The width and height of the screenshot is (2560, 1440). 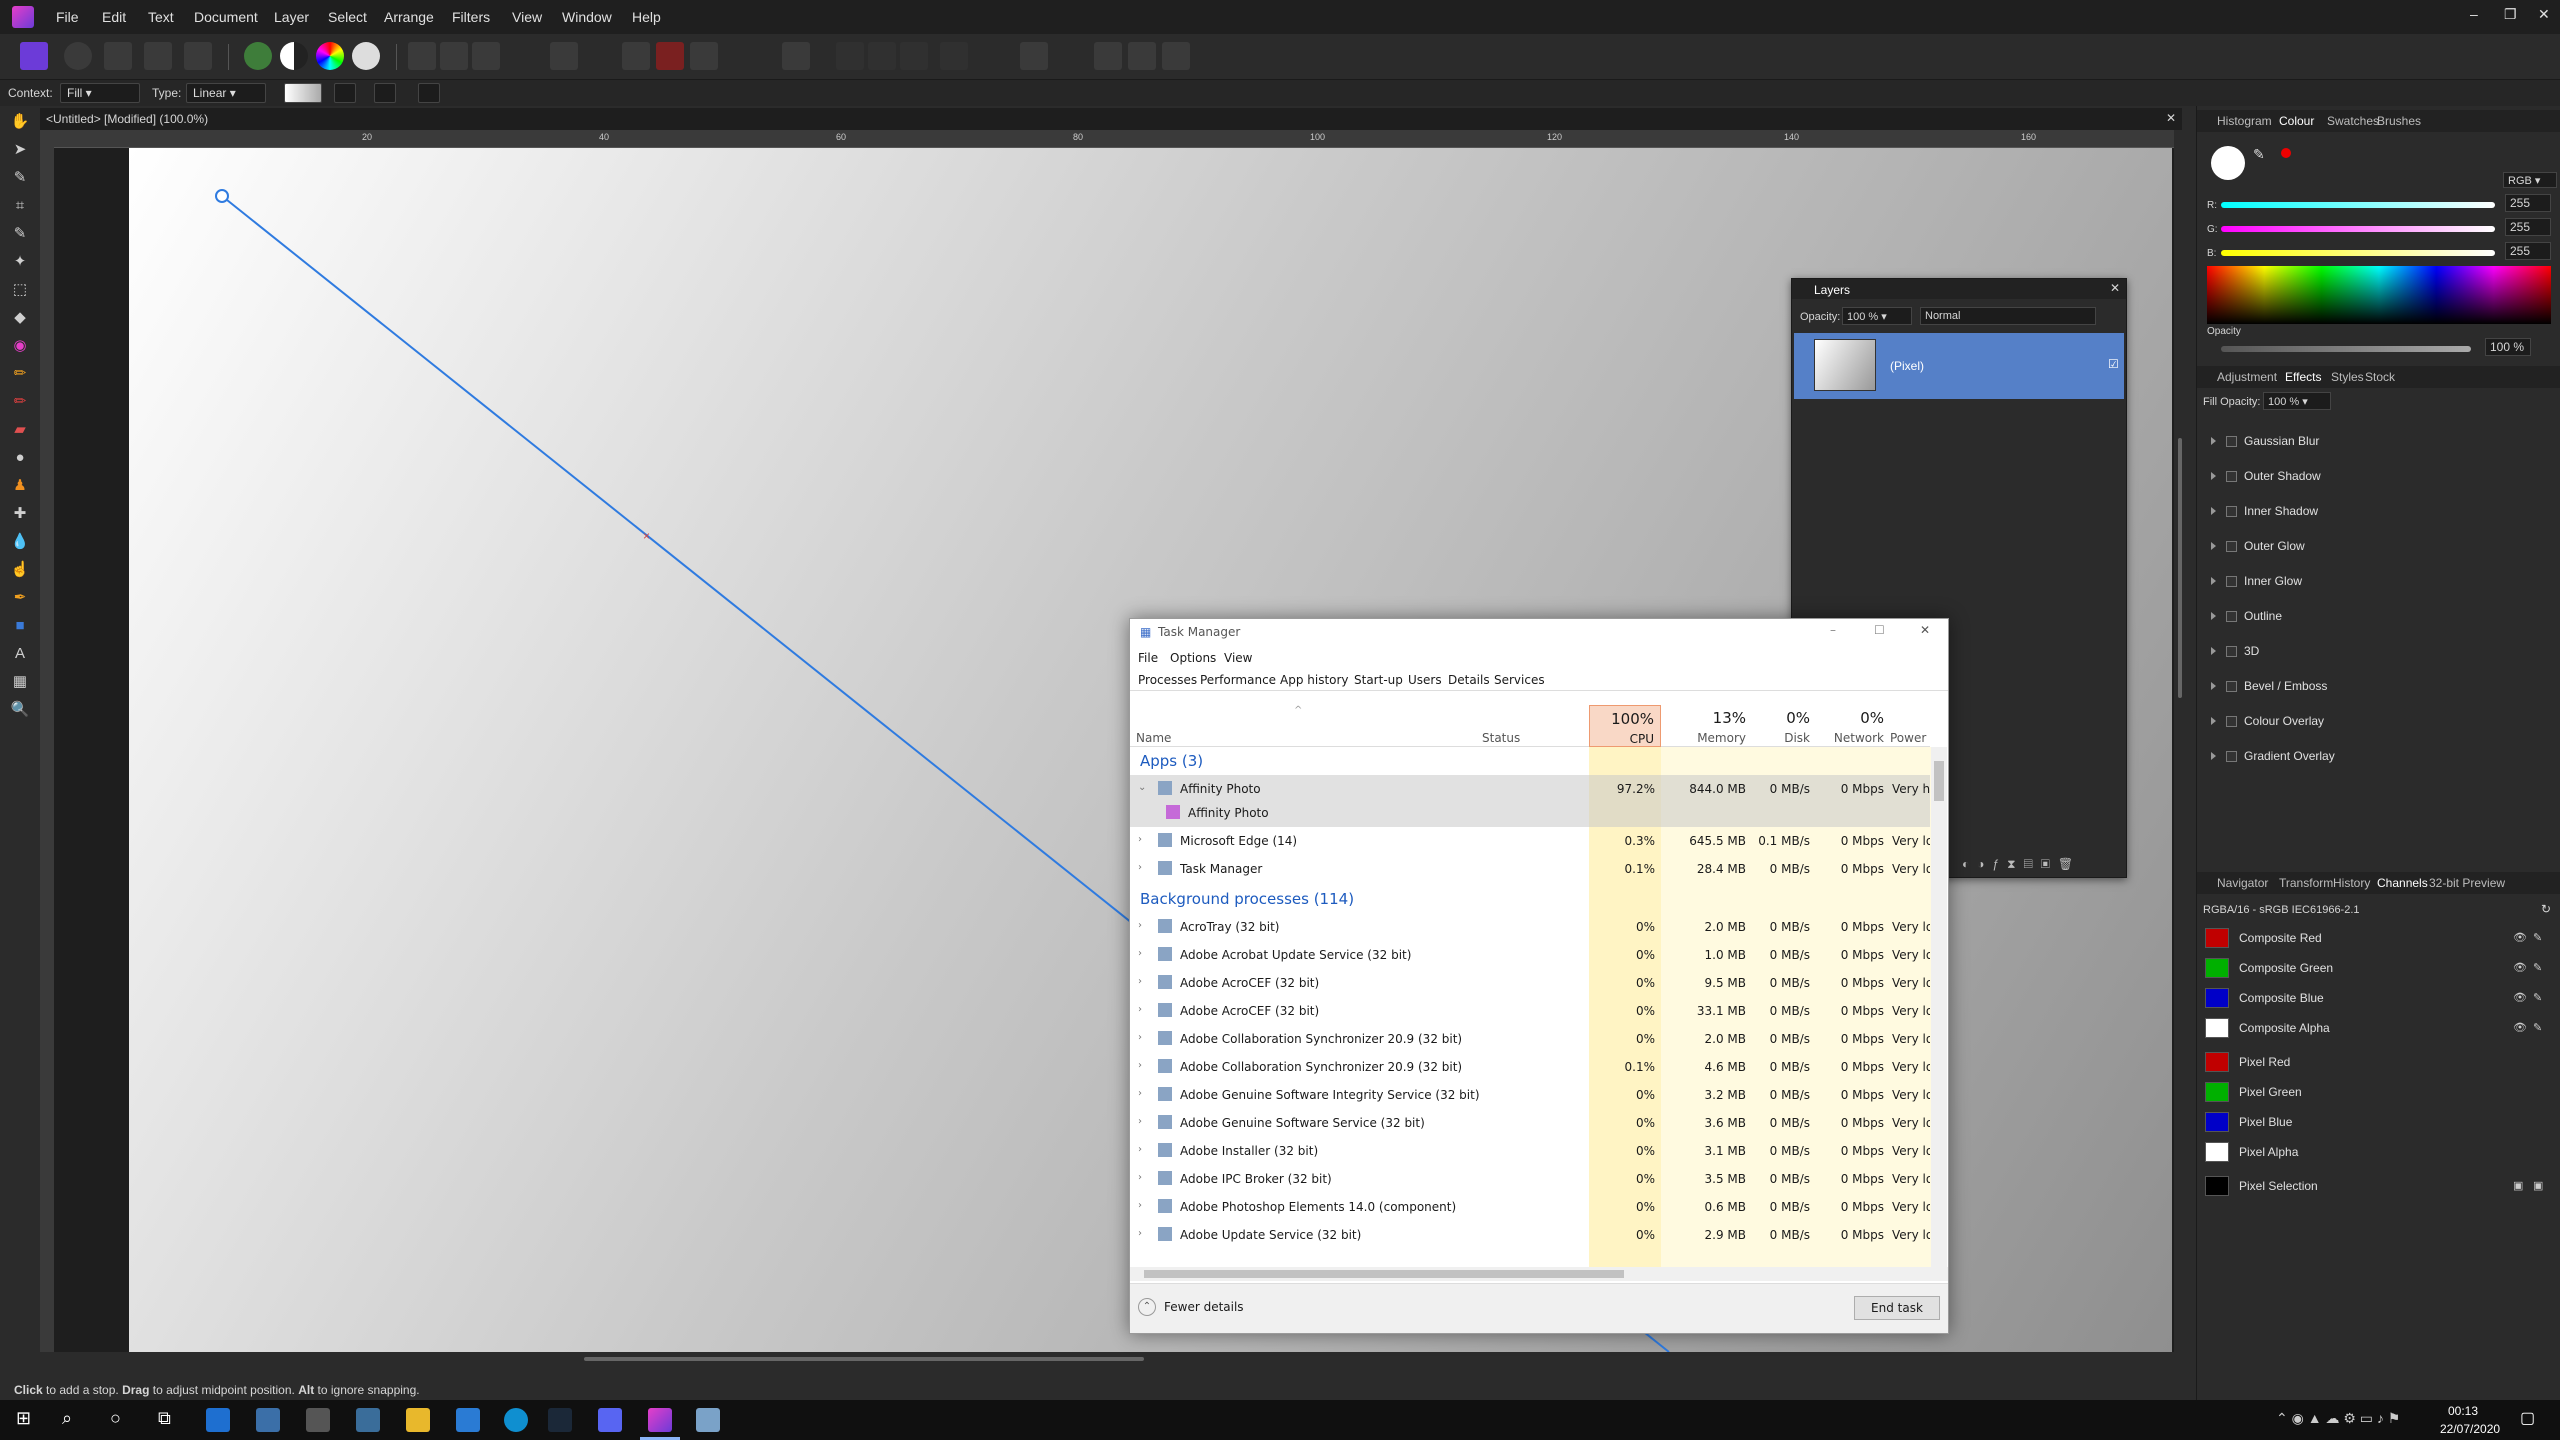 I want to click on effect-gradient-overlay: Gradient Overlay, so click(x=2273, y=756).